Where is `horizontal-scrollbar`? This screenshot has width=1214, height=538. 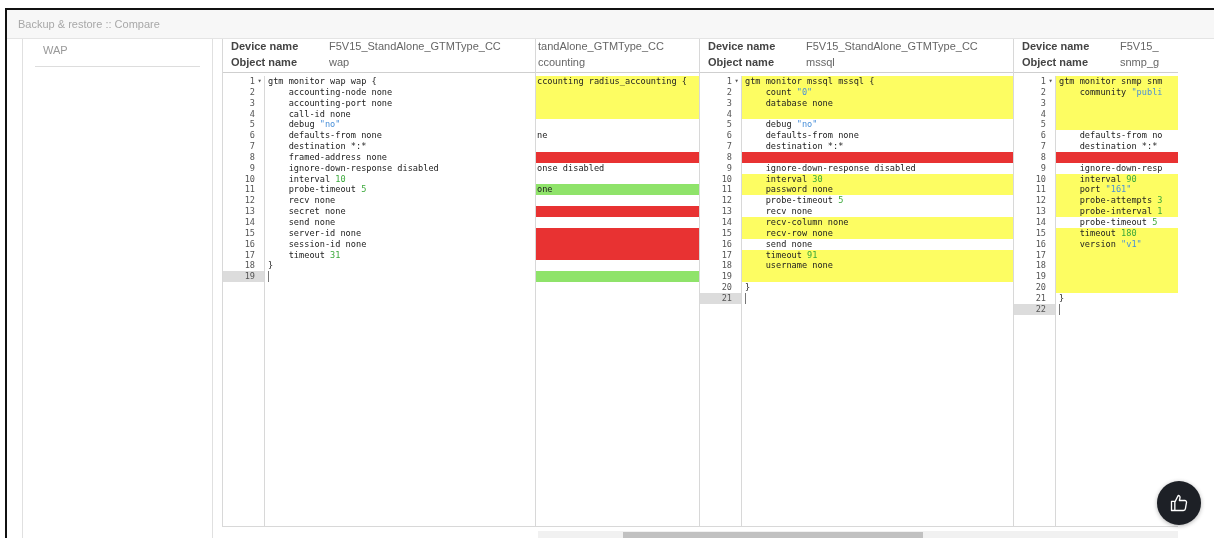
horizontal-scrollbar is located at coordinates (858, 534).